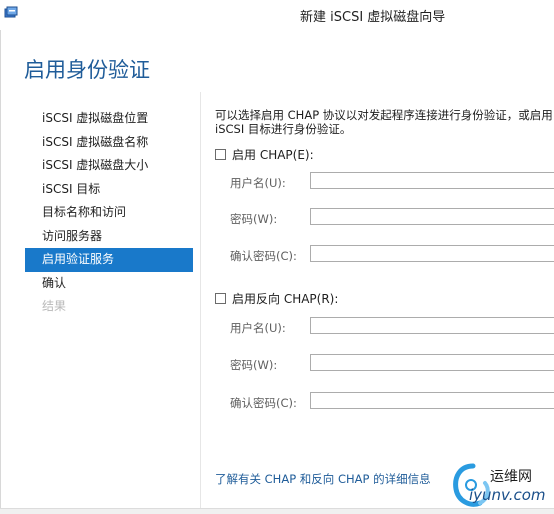 This screenshot has width=554, height=514. I want to click on intro-line-1: 可以选择启用 CHAP 协议以对发起程序连接进行身份验证，或启用, so click(384, 115).